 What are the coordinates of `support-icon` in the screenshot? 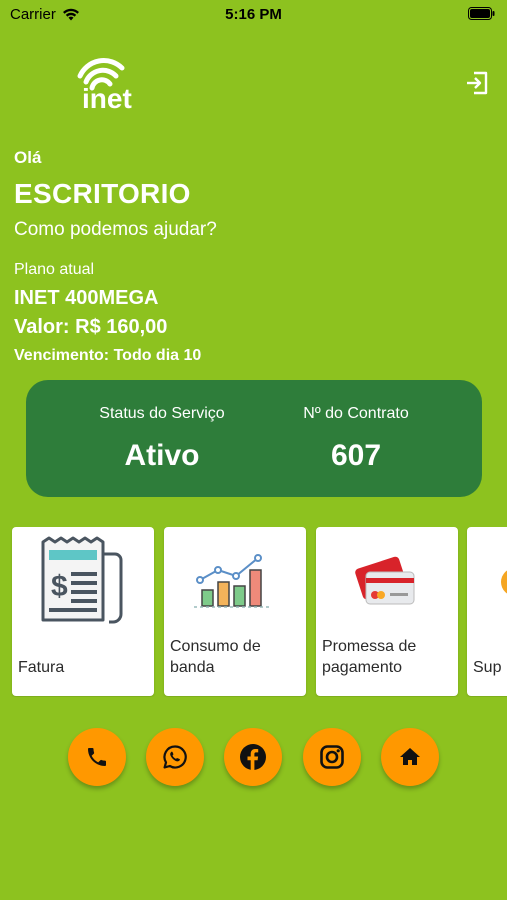 It's located at (504, 582).